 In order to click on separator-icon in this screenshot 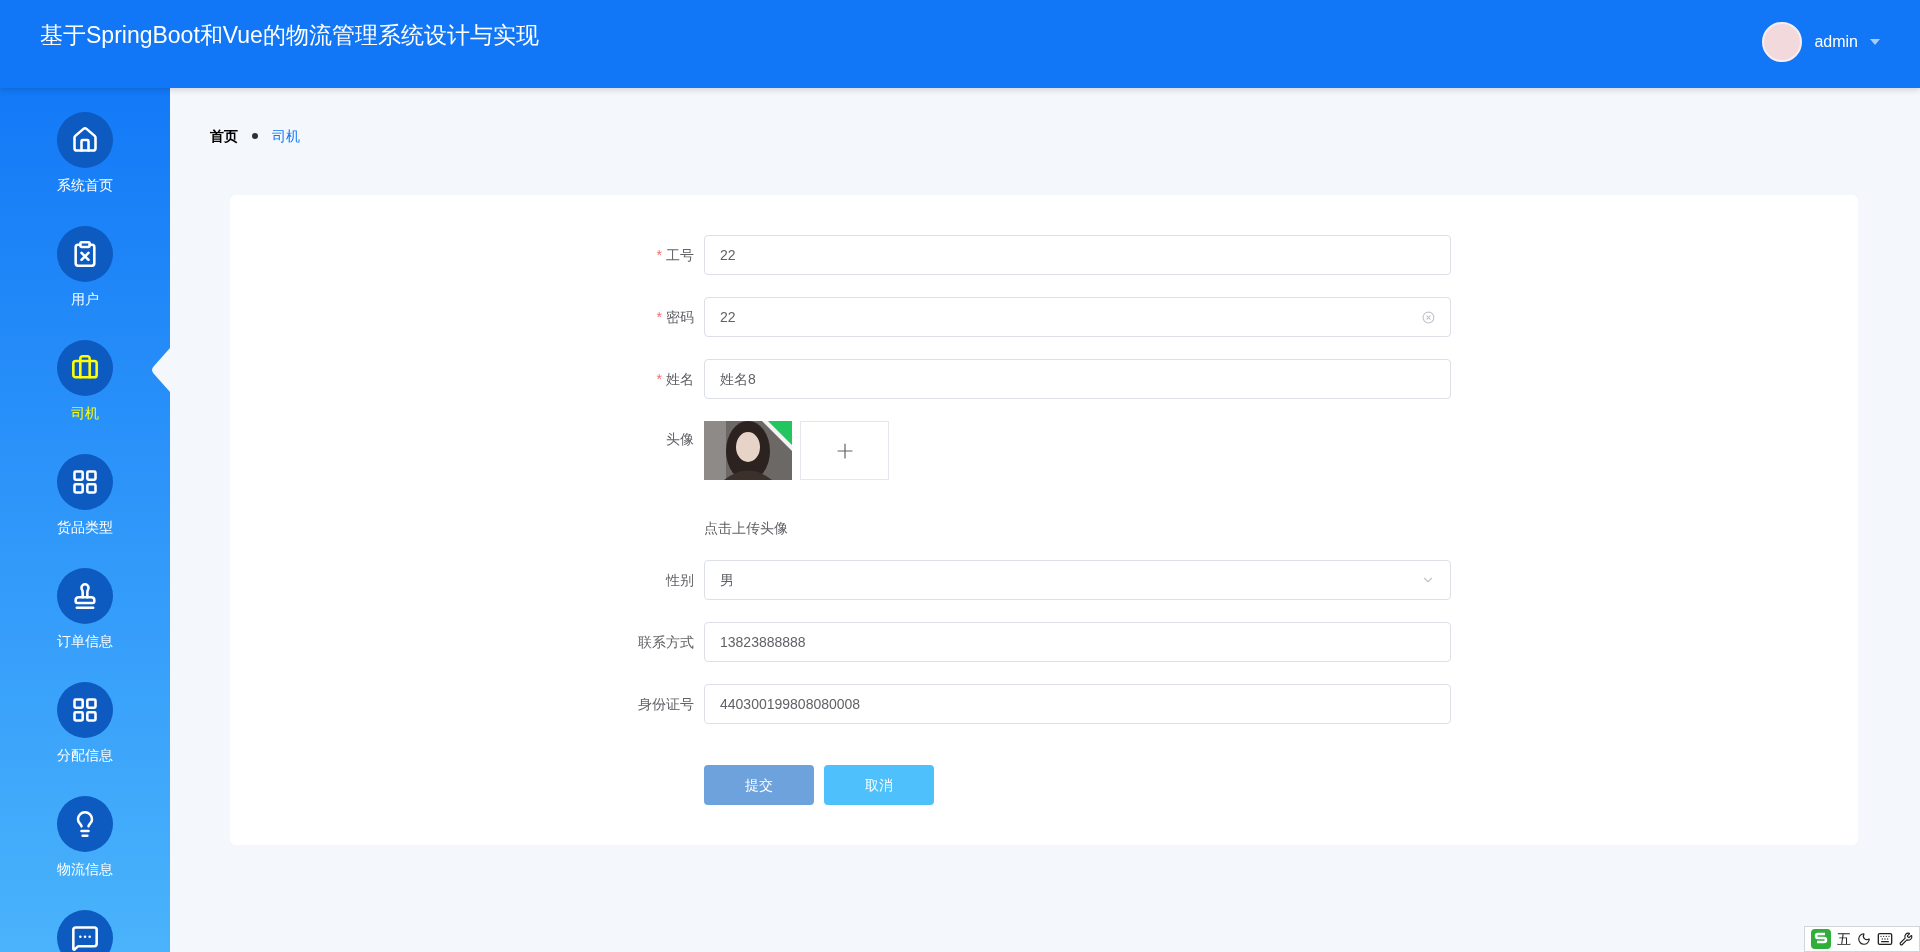, I will do `click(255, 136)`.